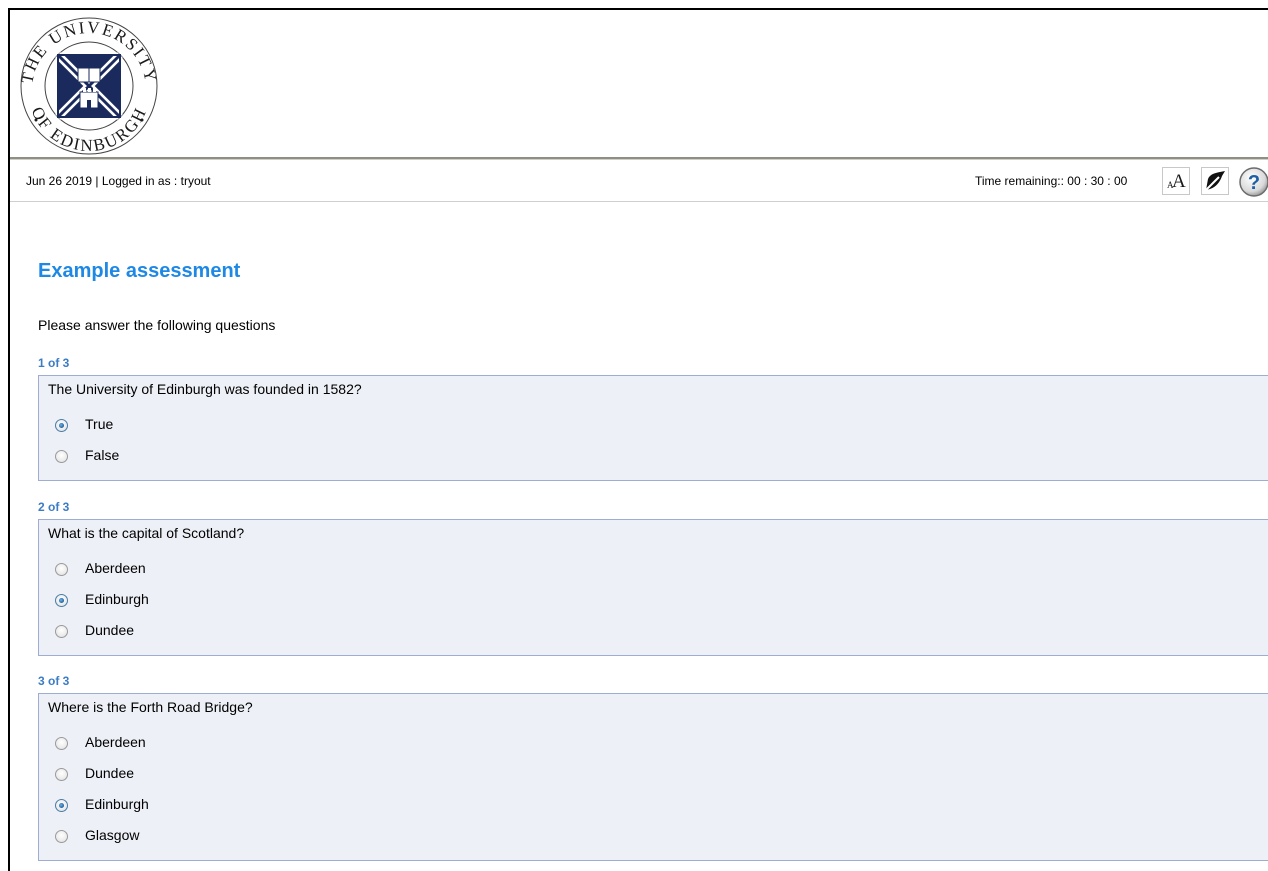 The height and width of the screenshot is (871, 1268). What do you see at coordinates (150, 707) in the screenshot?
I see `question-3-text: Where is the Forth Road Bridge?` at bounding box center [150, 707].